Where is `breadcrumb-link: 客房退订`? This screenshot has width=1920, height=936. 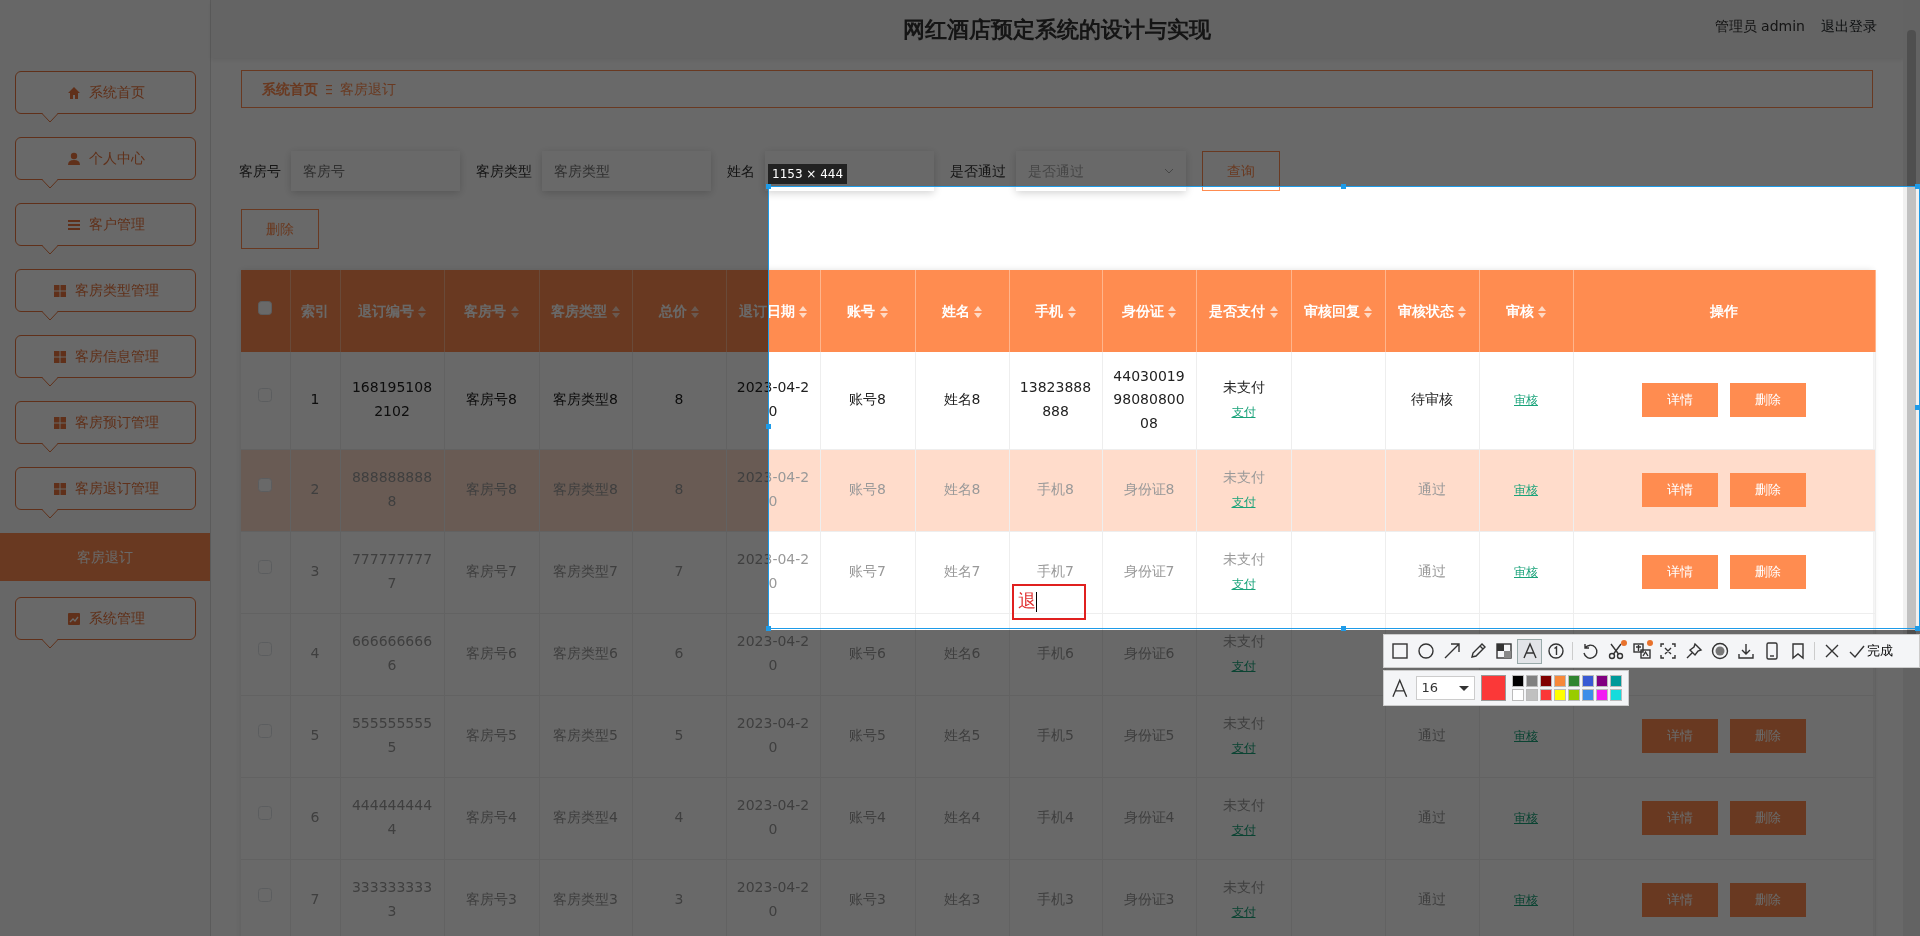 breadcrumb-link: 客房退订 is located at coordinates (368, 89).